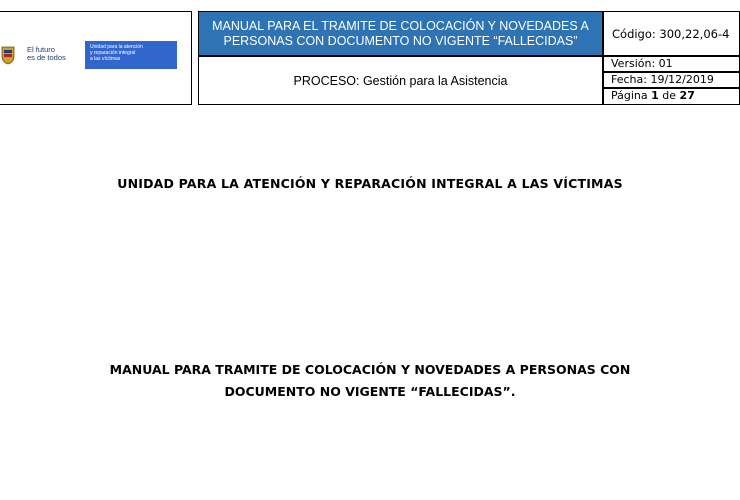  What do you see at coordinates (671, 80) in the screenshot?
I see `date-cell: Fecha: 19/12/2019` at bounding box center [671, 80].